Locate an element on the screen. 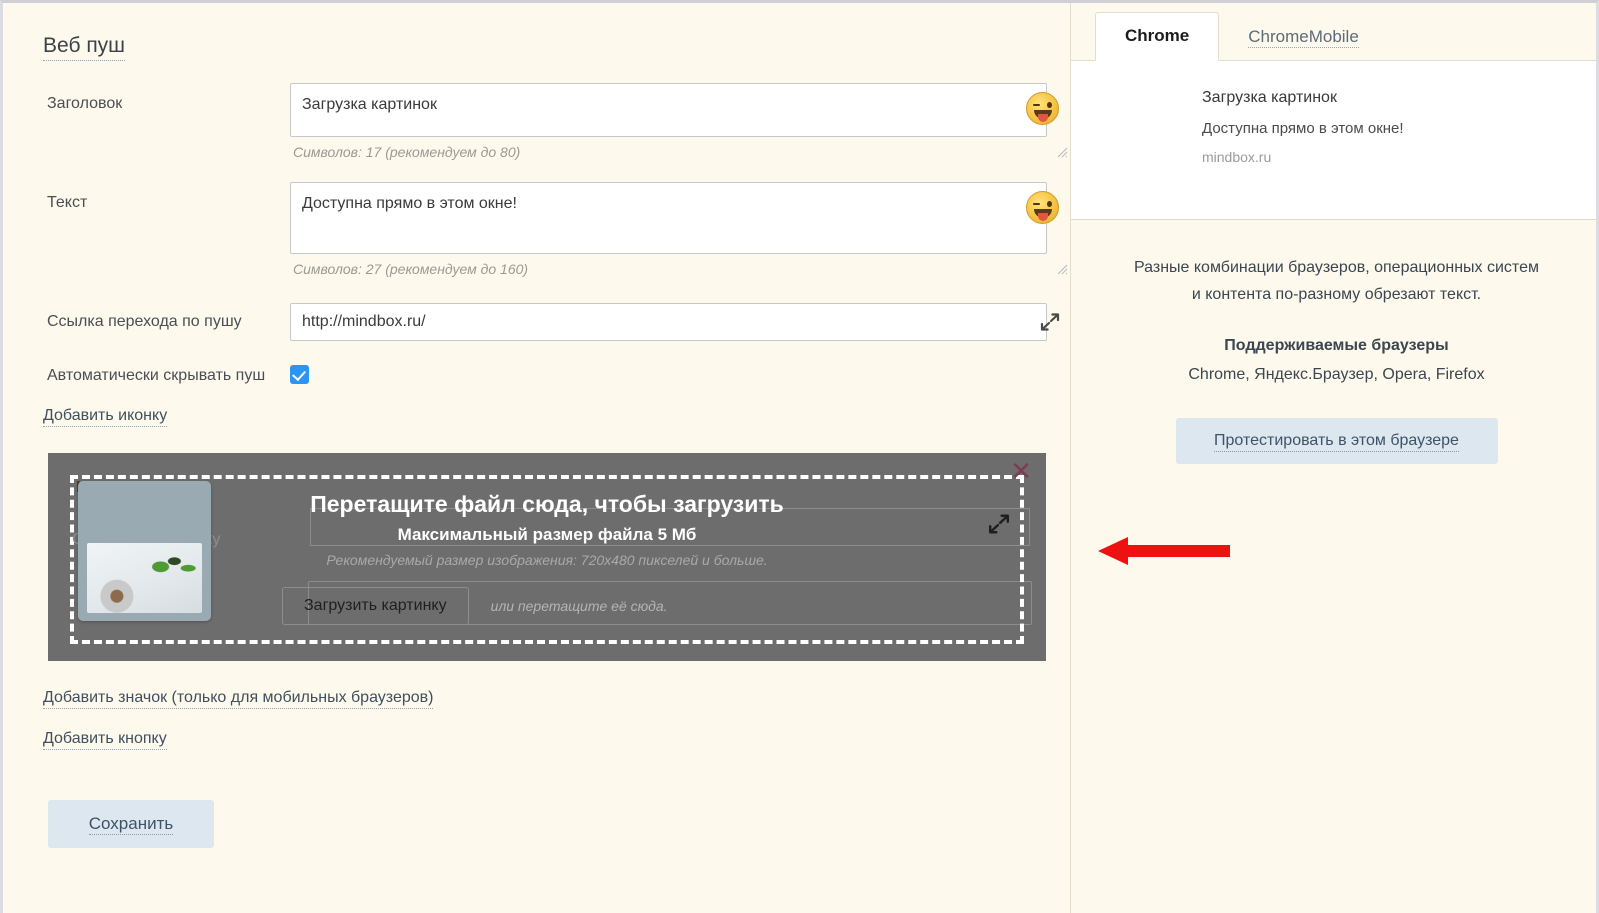 The image size is (1599, 913). field-row-link: Ссылка перехода по пушу is located at coordinates (536, 322).